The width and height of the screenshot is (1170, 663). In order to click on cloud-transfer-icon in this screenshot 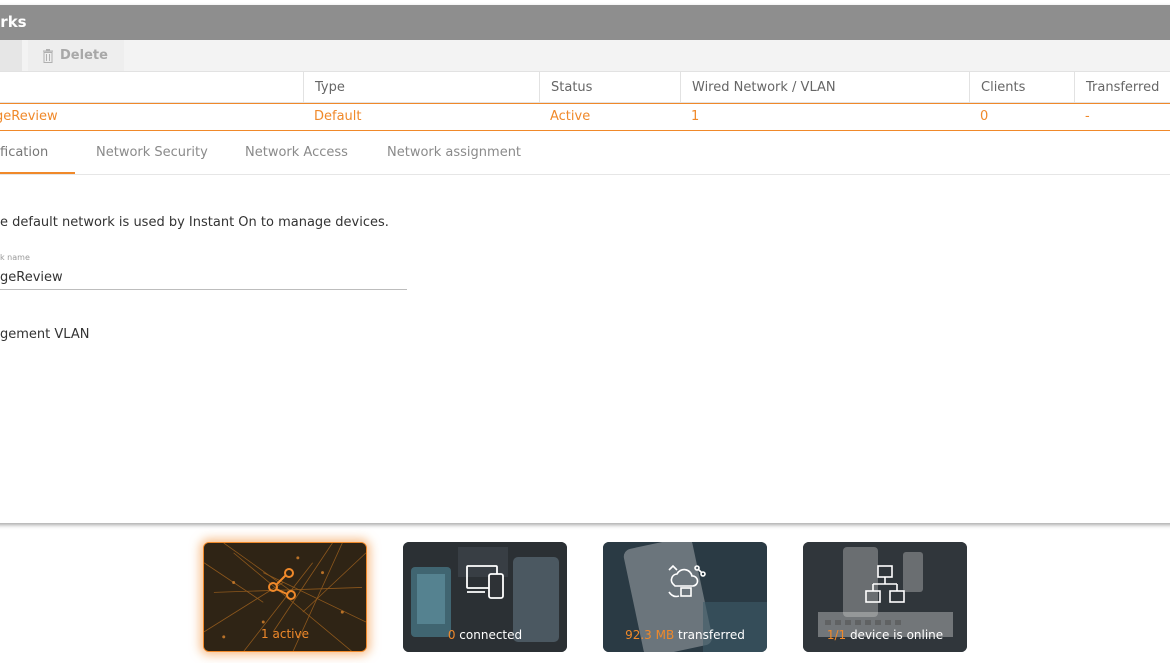, I will do `click(687, 581)`.